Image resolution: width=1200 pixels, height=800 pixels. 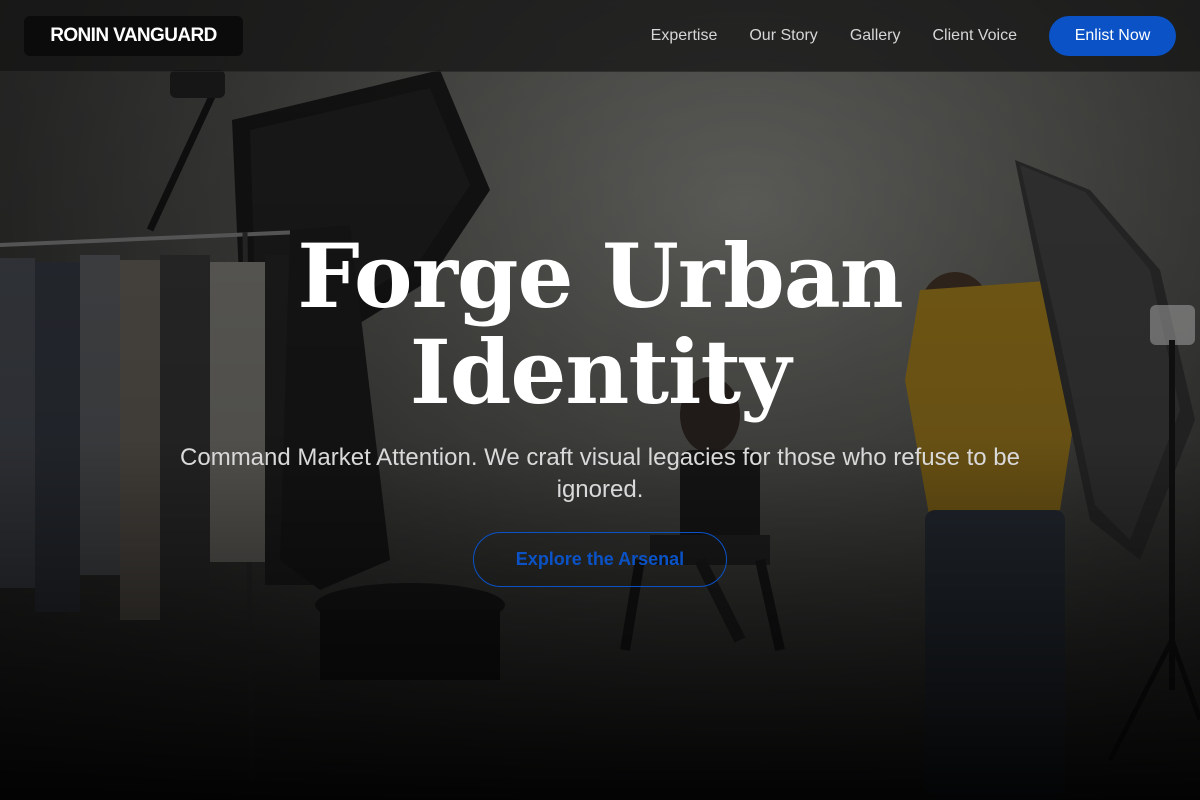 I want to click on hero-title-line-2: Identity, so click(x=600, y=372).